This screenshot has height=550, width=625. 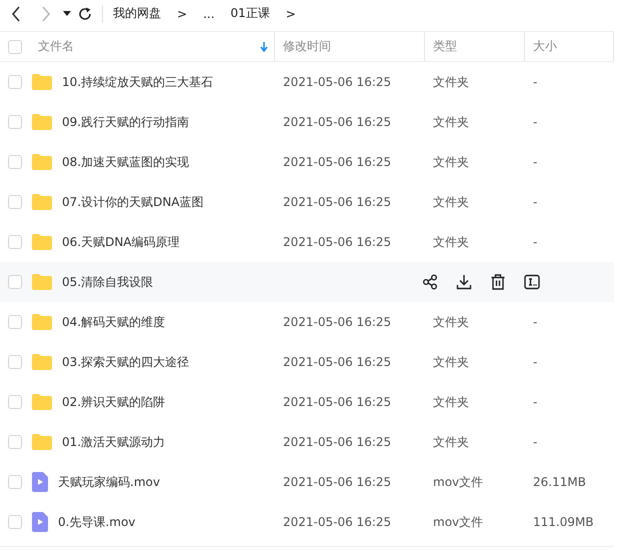 I want to click on breadcrumb-item: 我的网盘, so click(x=137, y=13).